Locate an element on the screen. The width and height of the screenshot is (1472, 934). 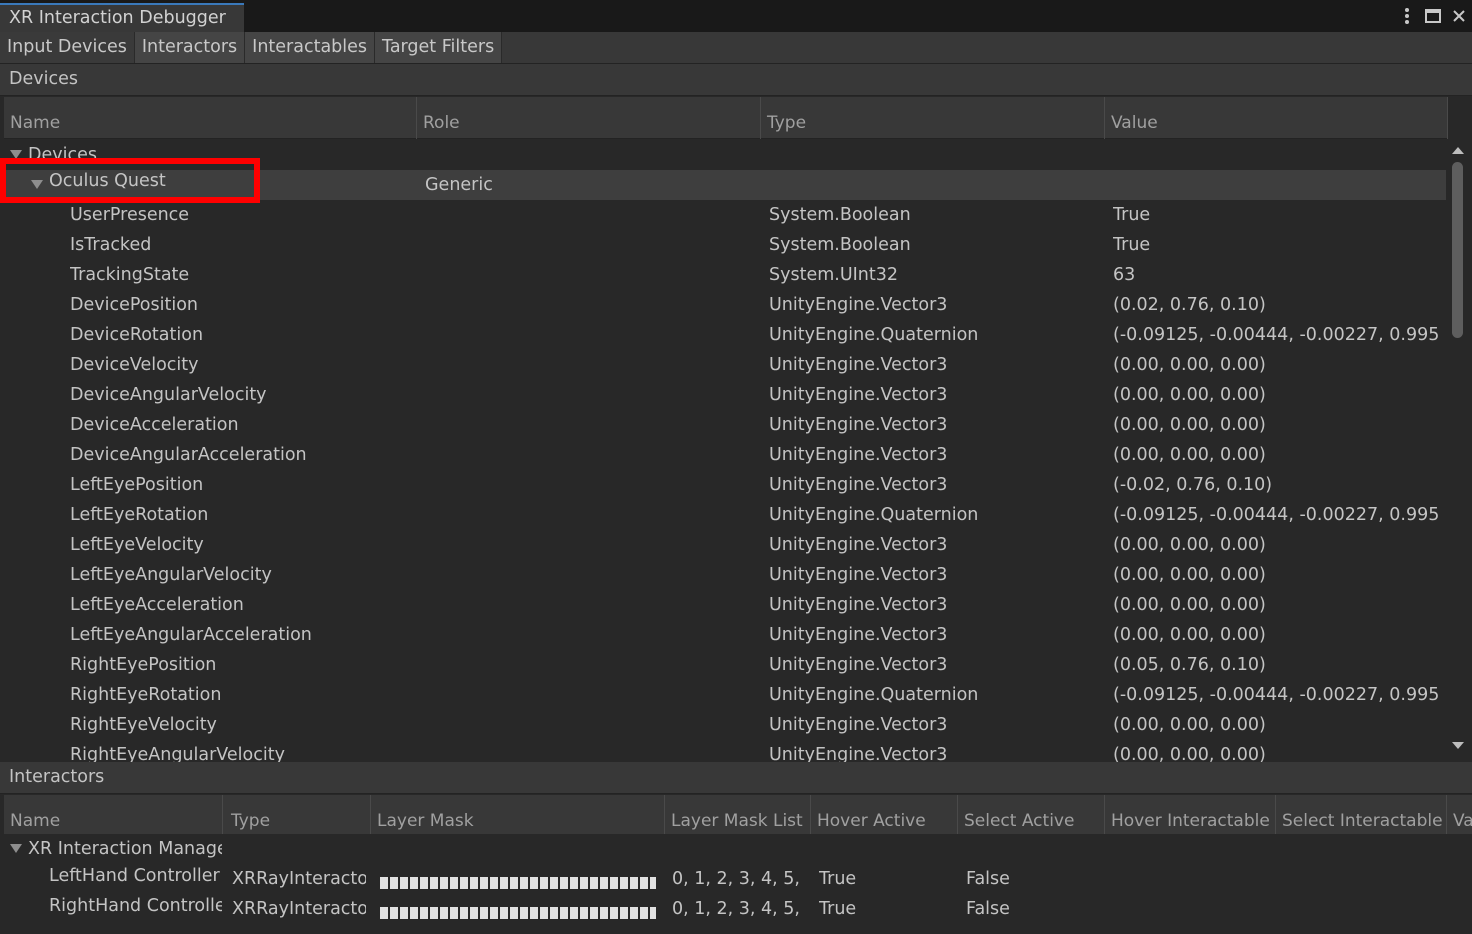
feature-name: UserPresence is located at coordinates (130, 215).